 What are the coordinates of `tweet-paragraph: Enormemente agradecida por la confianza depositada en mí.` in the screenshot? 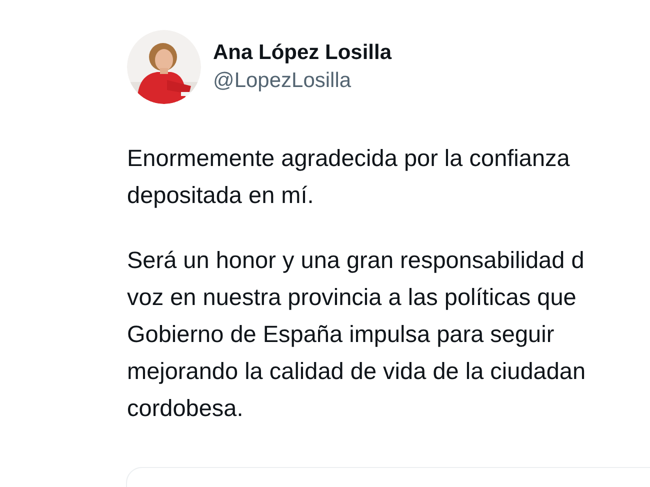 It's located at (348, 177).